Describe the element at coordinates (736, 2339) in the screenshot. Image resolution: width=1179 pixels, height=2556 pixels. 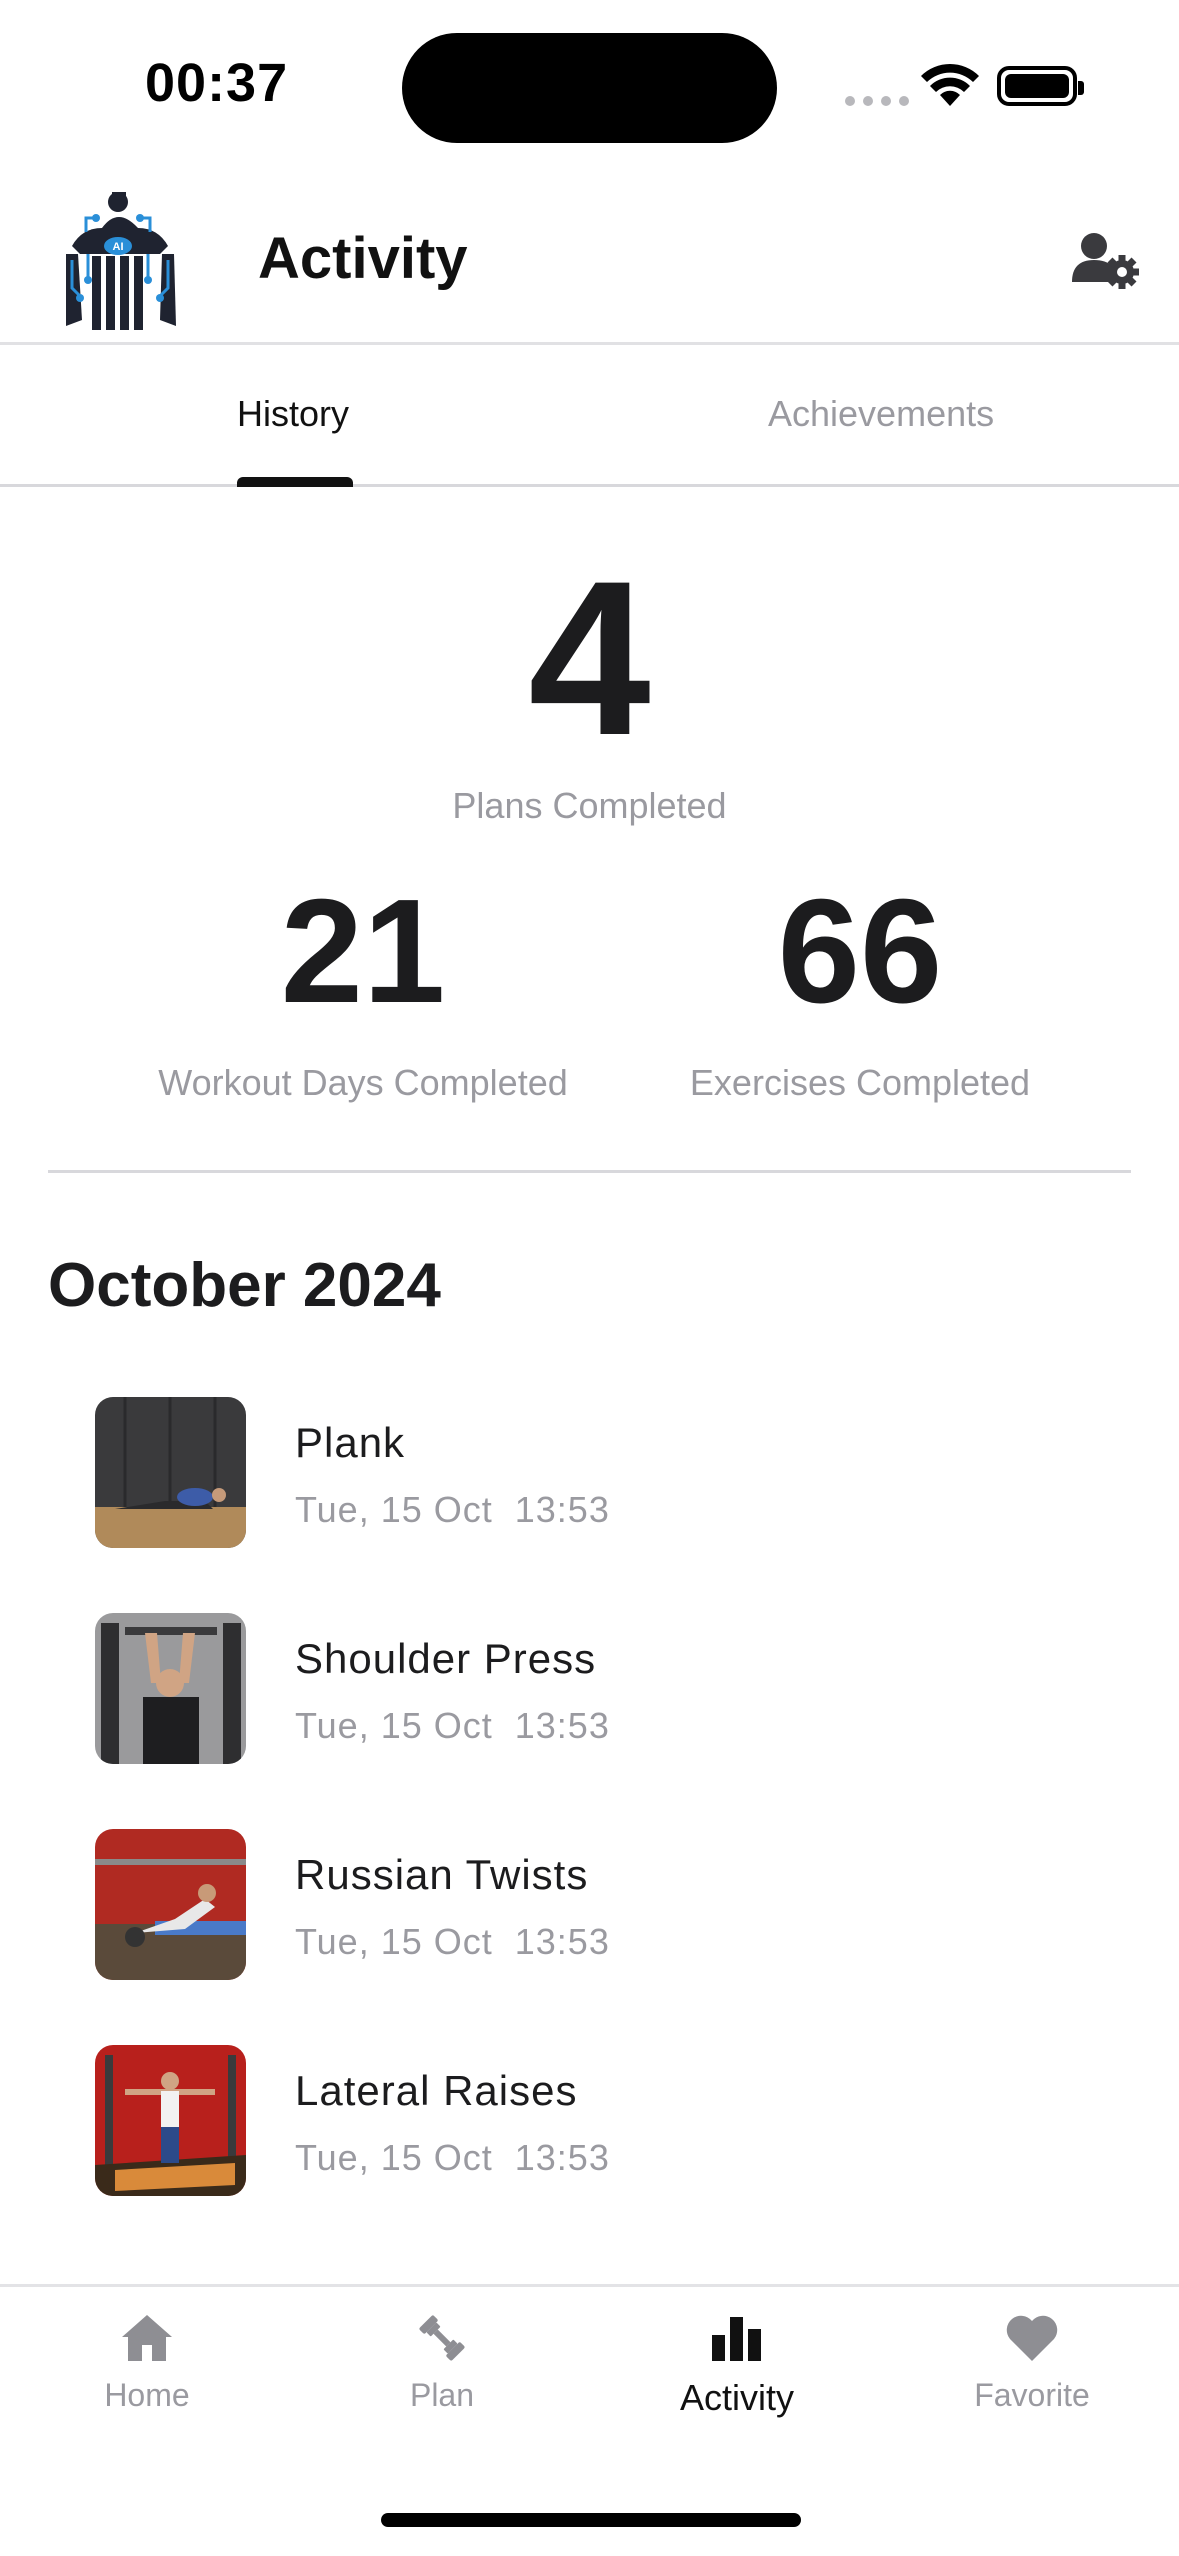
I see `bar-chart-icon` at that location.